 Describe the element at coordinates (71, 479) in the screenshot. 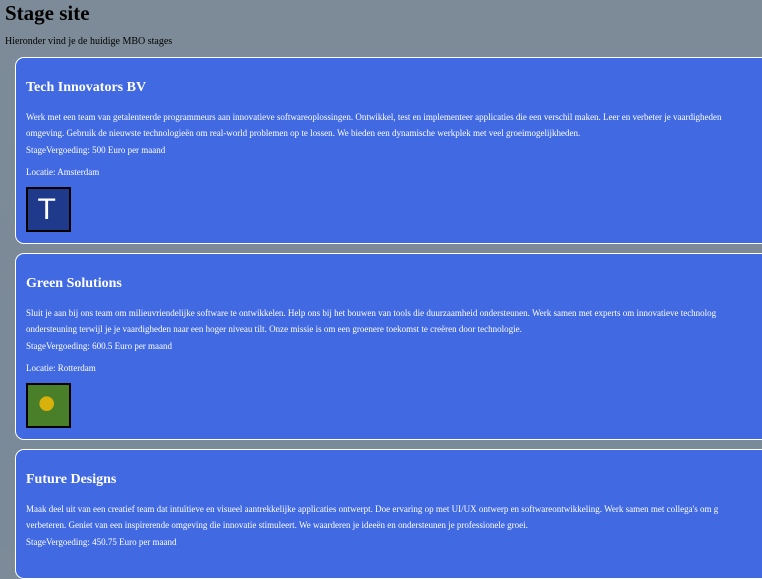

I see `company-name: Future Designs` at that location.